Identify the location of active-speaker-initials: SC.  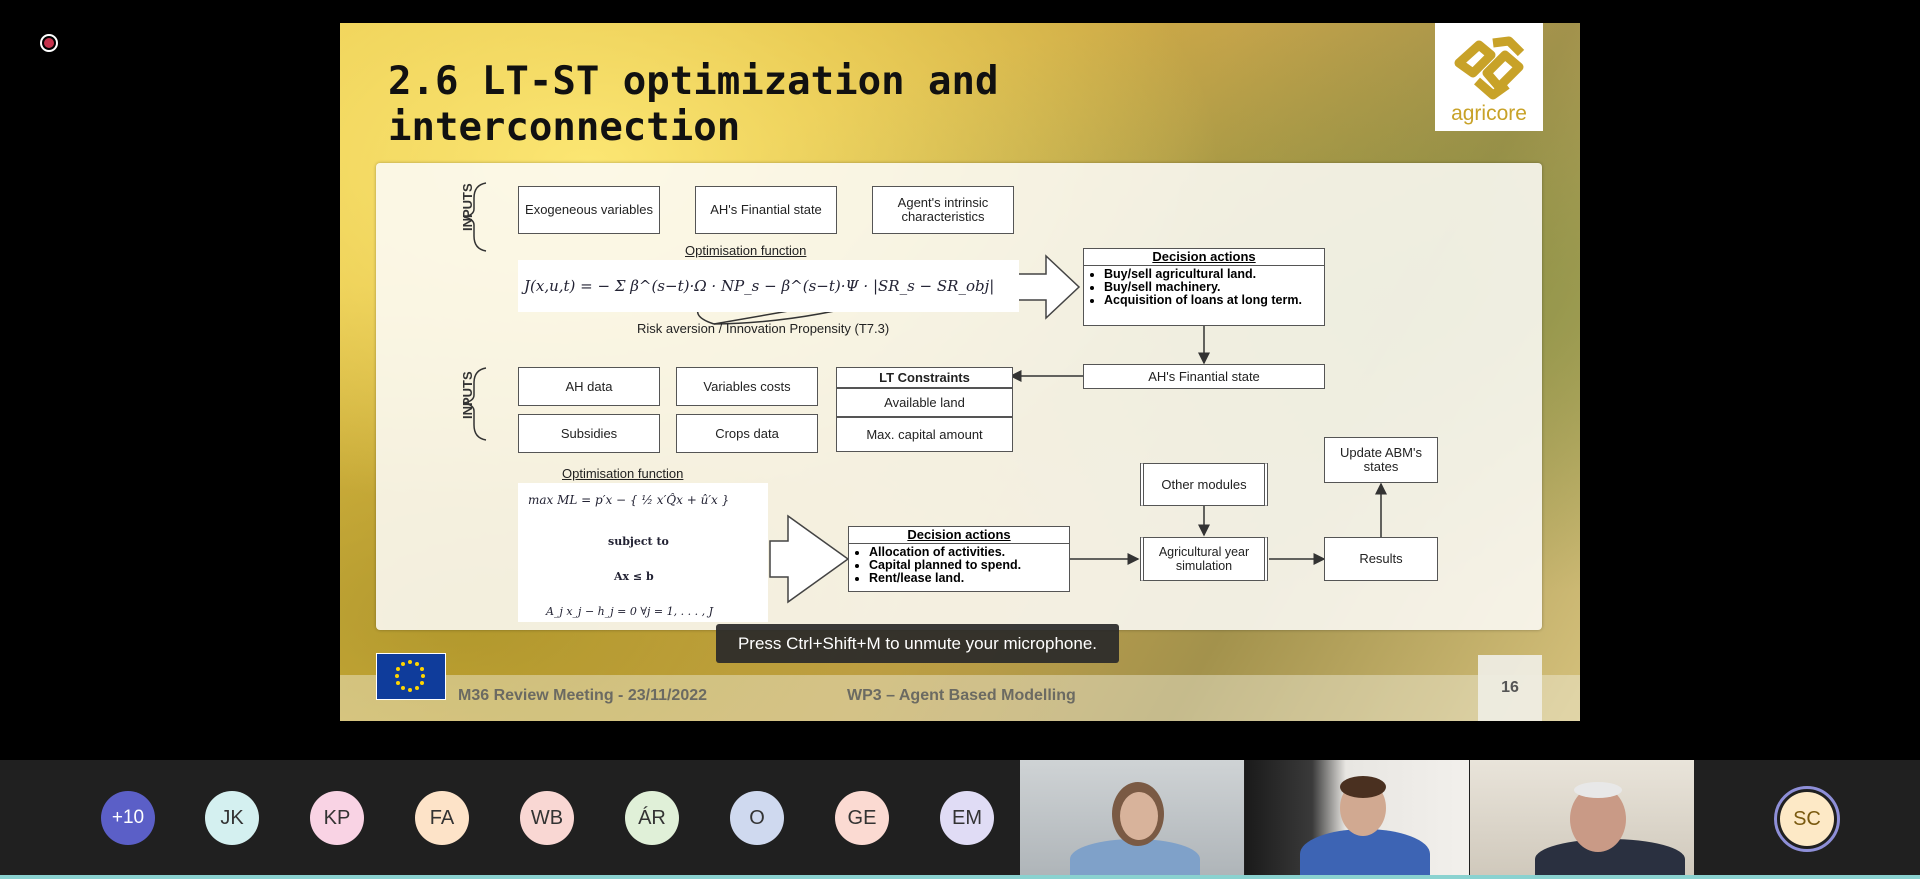
(1807, 819).